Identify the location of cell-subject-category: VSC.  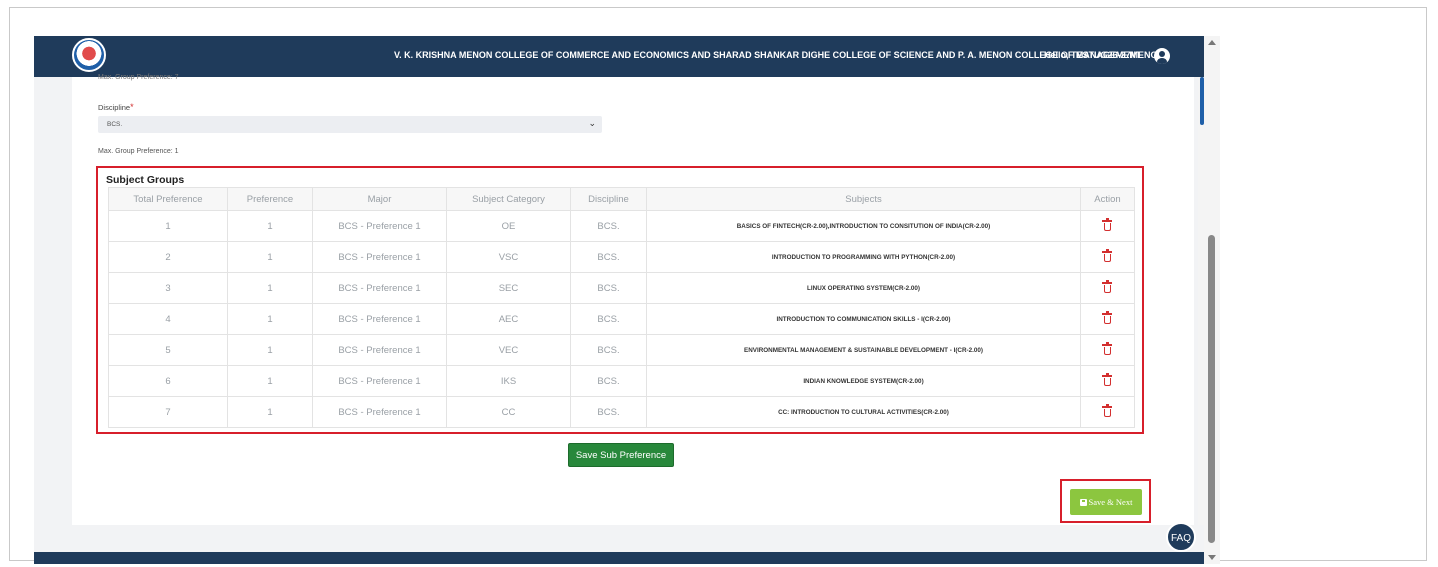
(508, 257).